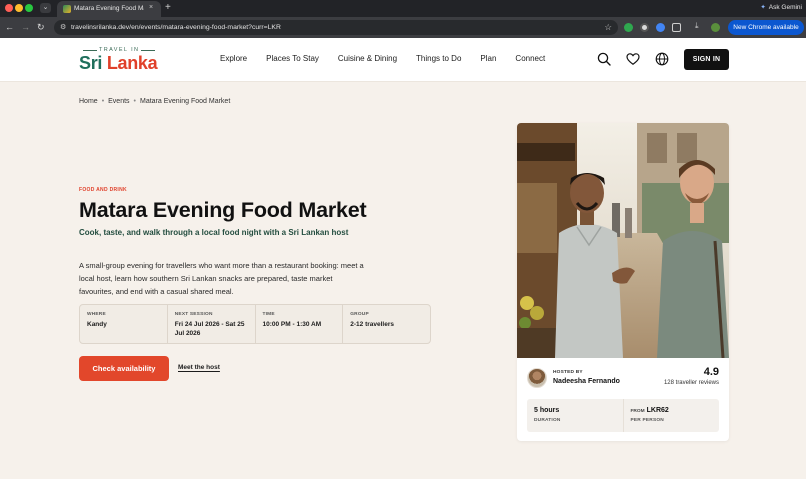  Describe the element at coordinates (675, 410) in the screenshot. I see `price-line: FROM LKR62` at that location.